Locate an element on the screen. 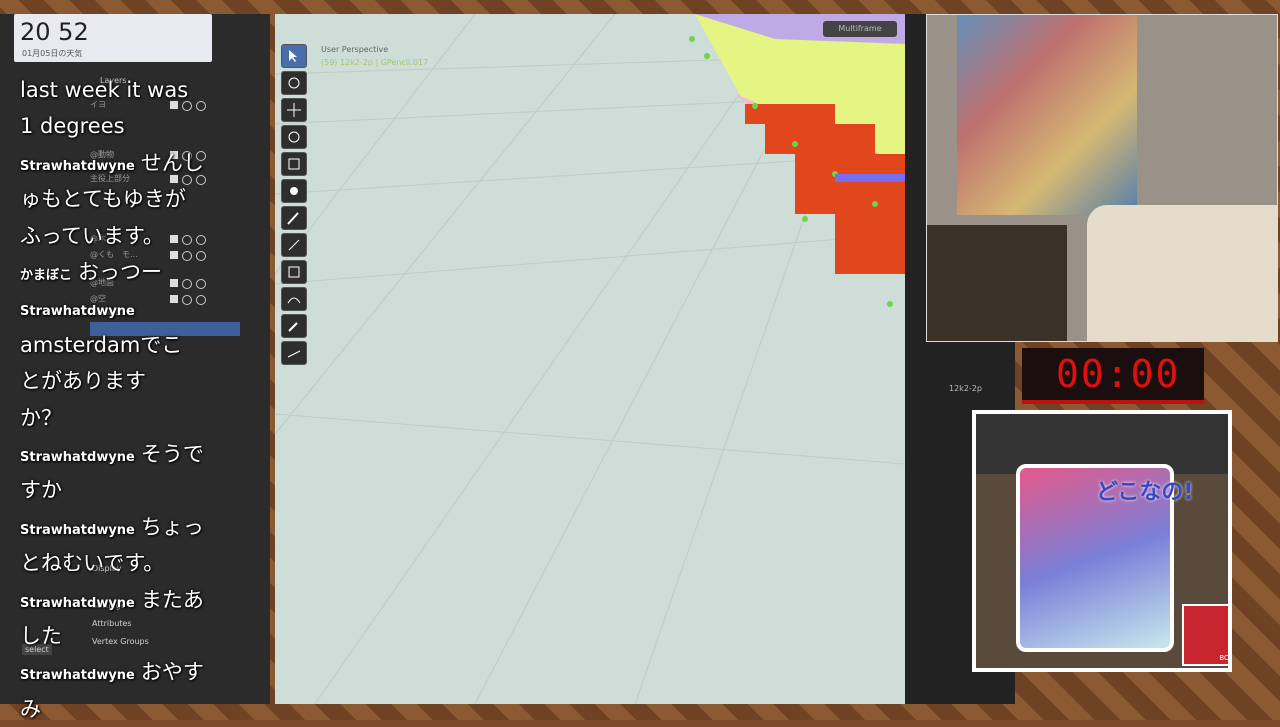  stream-timer: 00:00 is located at coordinates (1113, 376).